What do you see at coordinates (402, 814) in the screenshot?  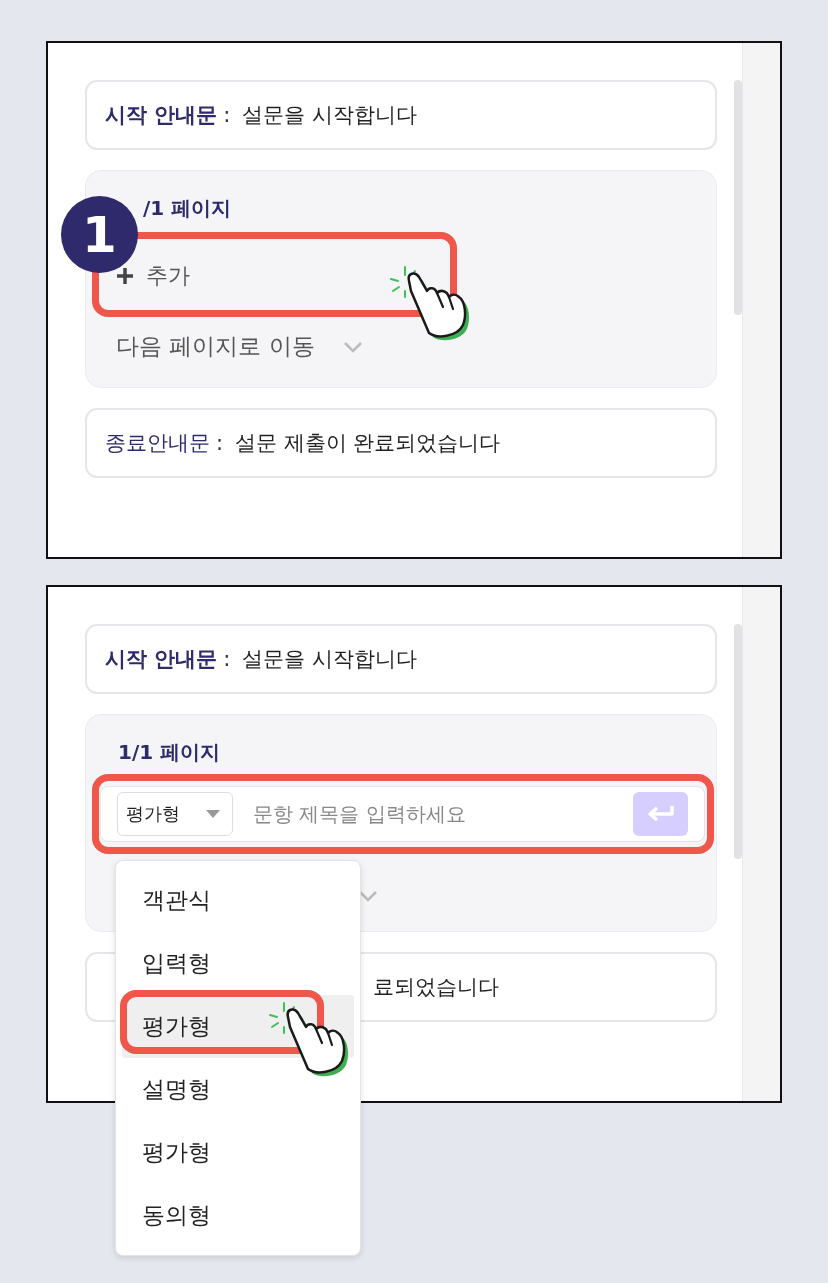 I see `question-title-field: 평가형 문항 제목을 입력하세요` at bounding box center [402, 814].